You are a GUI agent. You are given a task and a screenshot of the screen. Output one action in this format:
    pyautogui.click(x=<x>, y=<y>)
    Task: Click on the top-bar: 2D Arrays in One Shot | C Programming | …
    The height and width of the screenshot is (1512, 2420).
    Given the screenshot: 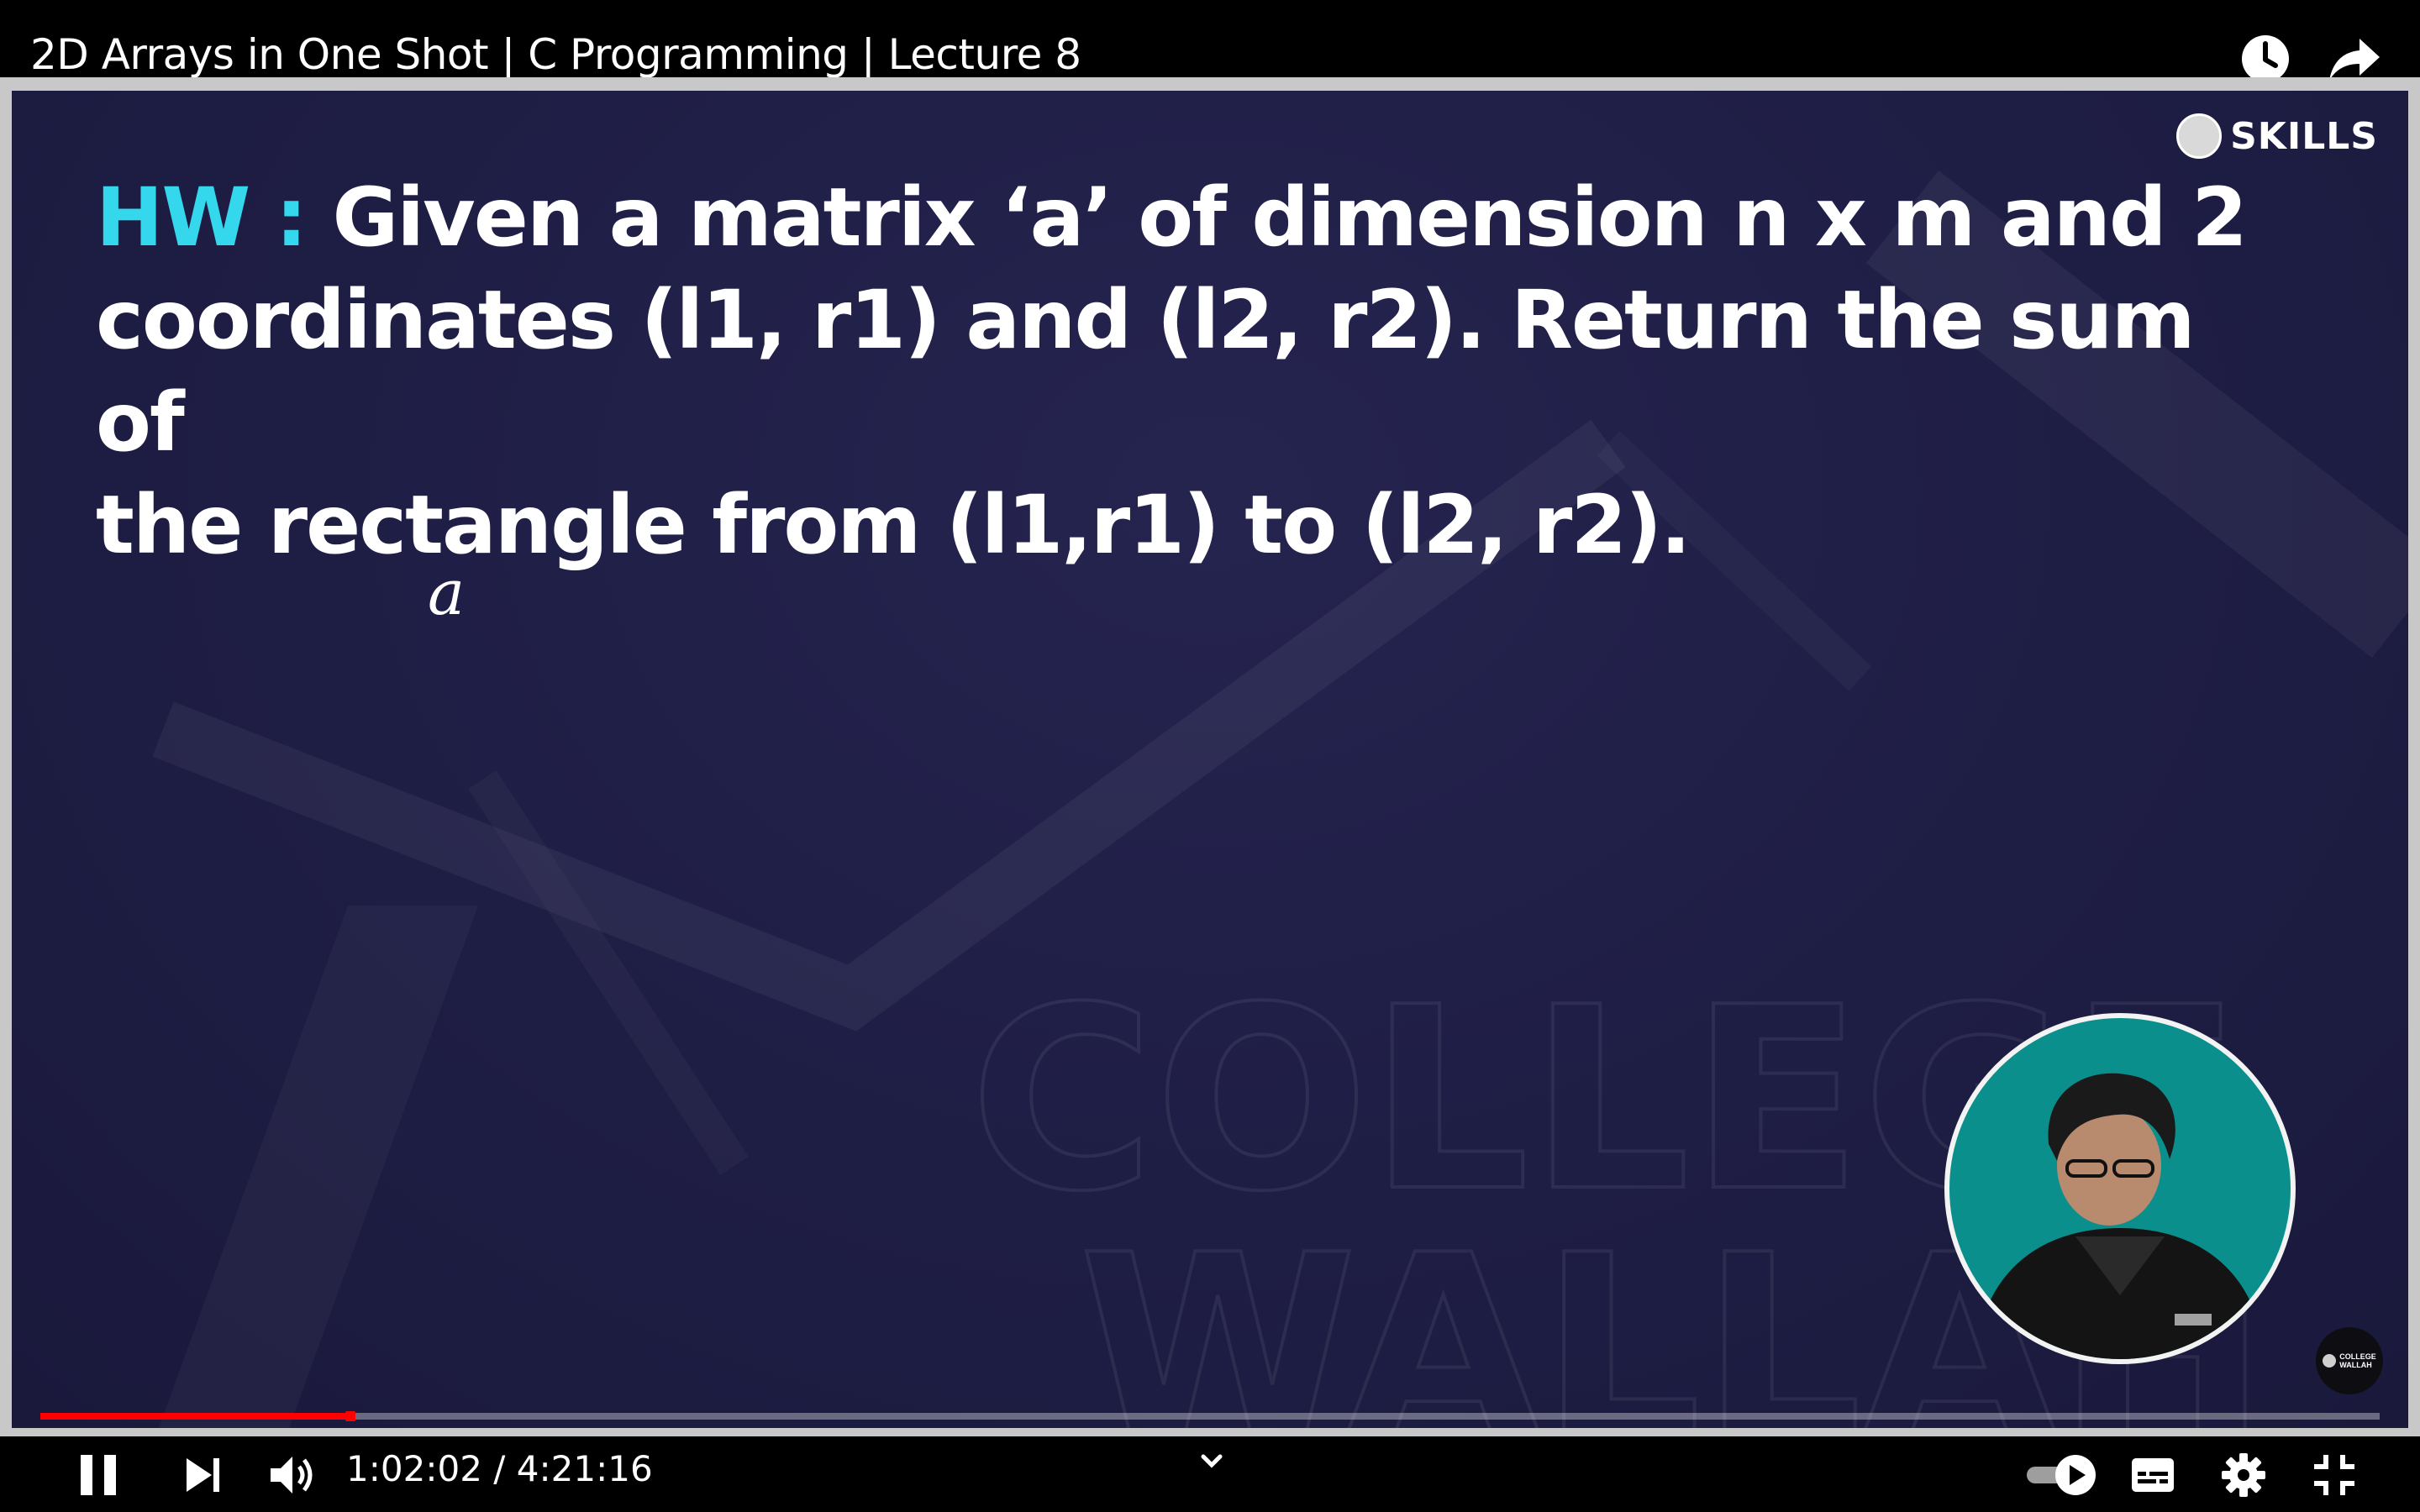 What is the action you would take?
    pyautogui.click(x=1210, y=42)
    